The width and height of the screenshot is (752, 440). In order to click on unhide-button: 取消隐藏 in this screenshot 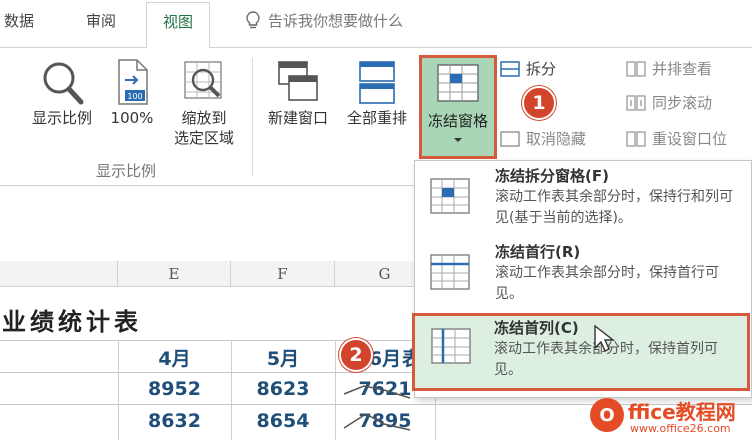, I will do `click(543, 138)`.